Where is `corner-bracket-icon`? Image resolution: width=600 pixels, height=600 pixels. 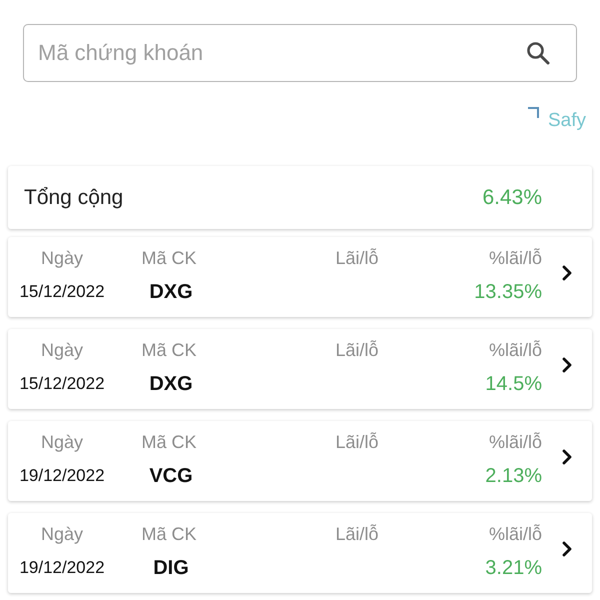 corner-bracket-icon is located at coordinates (533, 112).